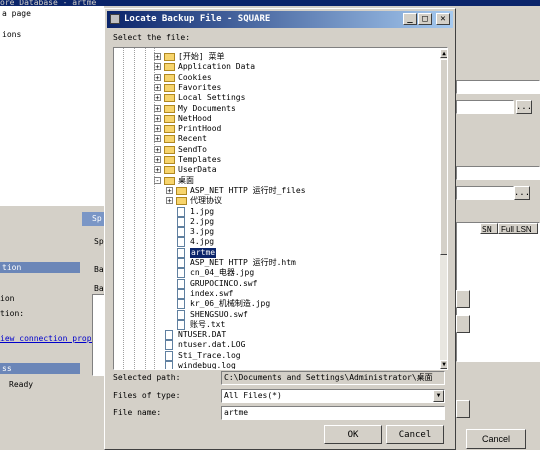 Image resolution: width=540 pixels, height=450 pixels. I want to click on scroll-down-button: ▼, so click(443, 364).